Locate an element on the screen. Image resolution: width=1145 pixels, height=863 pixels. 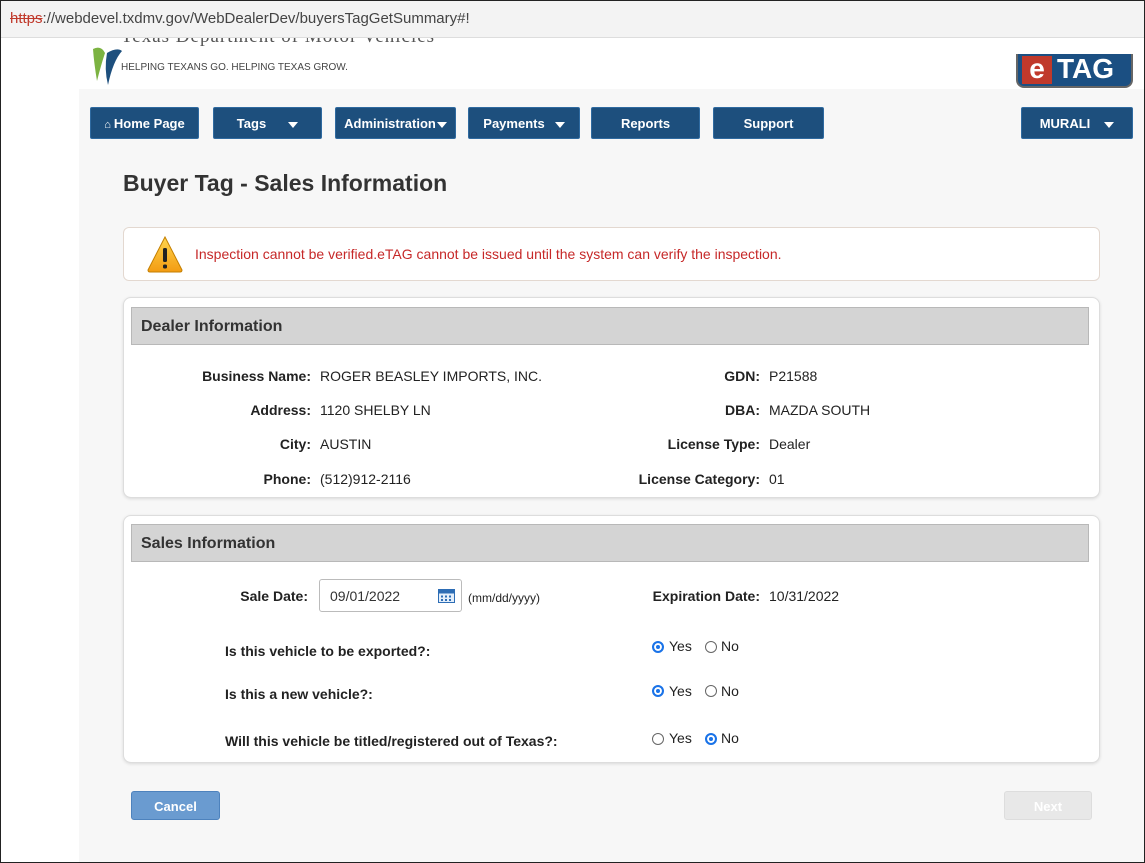
business-name-label: Business Name: is located at coordinates (256, 376).